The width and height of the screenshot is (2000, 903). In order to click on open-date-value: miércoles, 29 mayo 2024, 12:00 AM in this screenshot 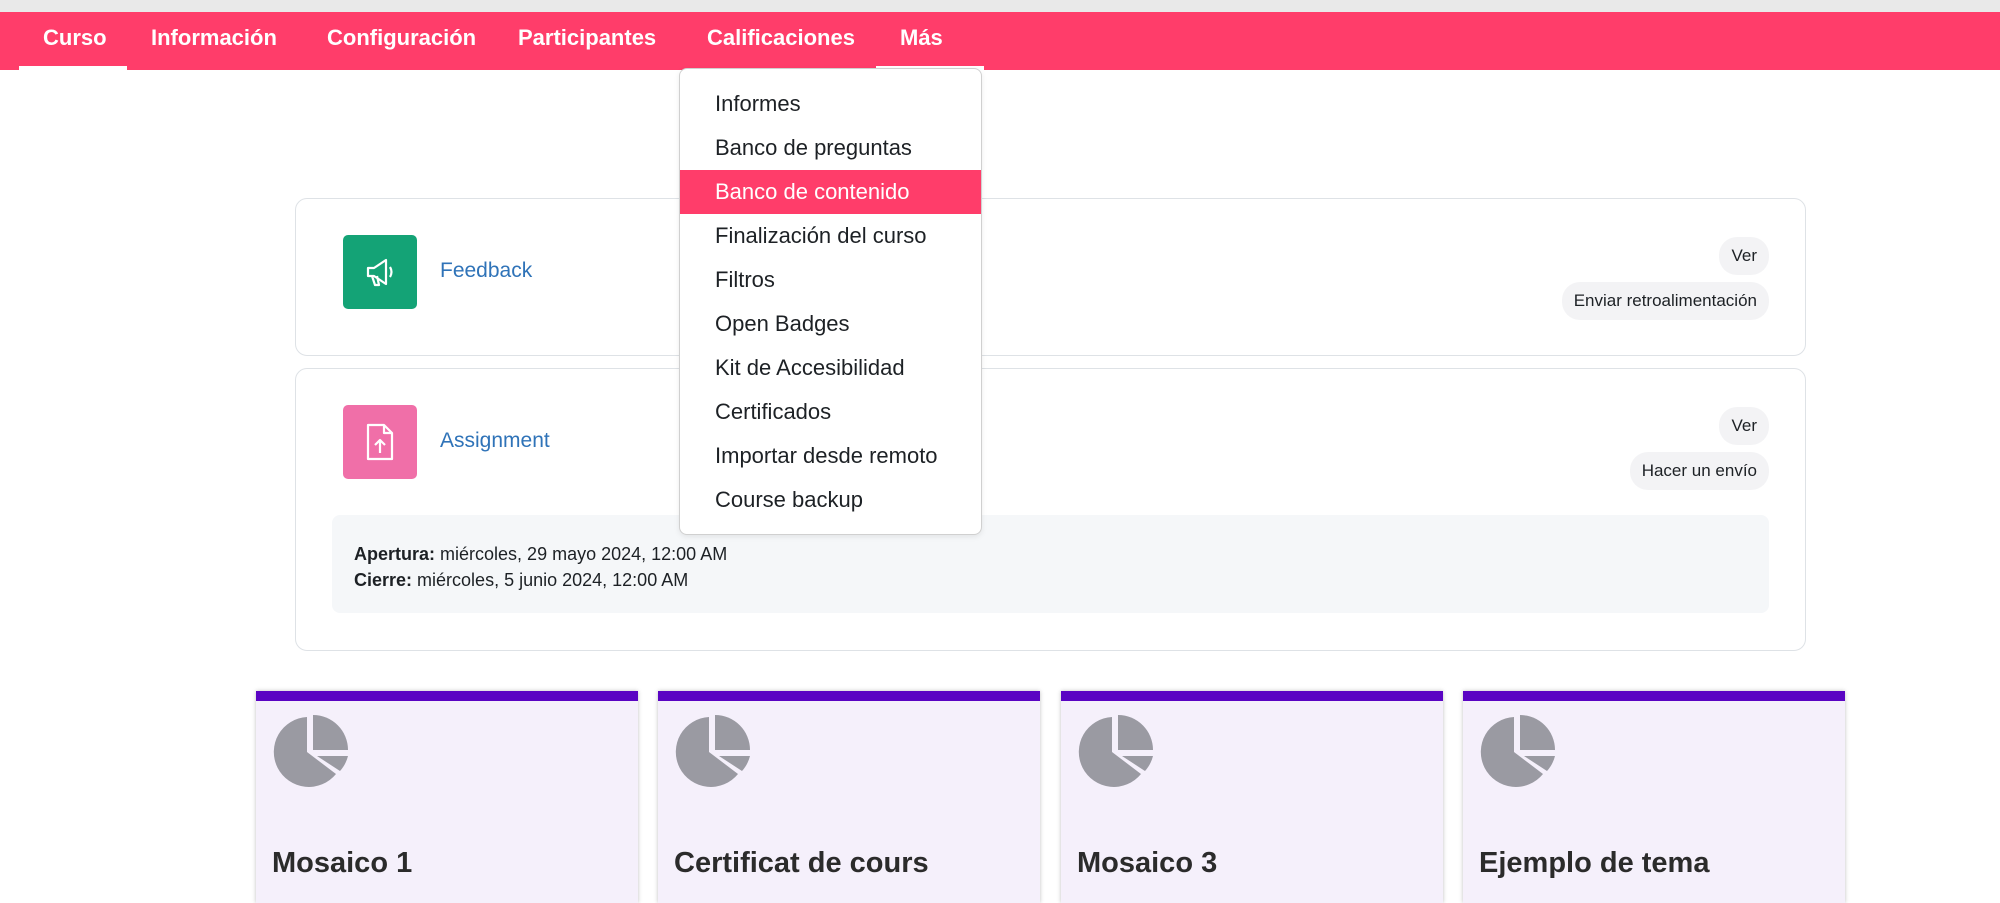, I will do `click(584, 554)`.